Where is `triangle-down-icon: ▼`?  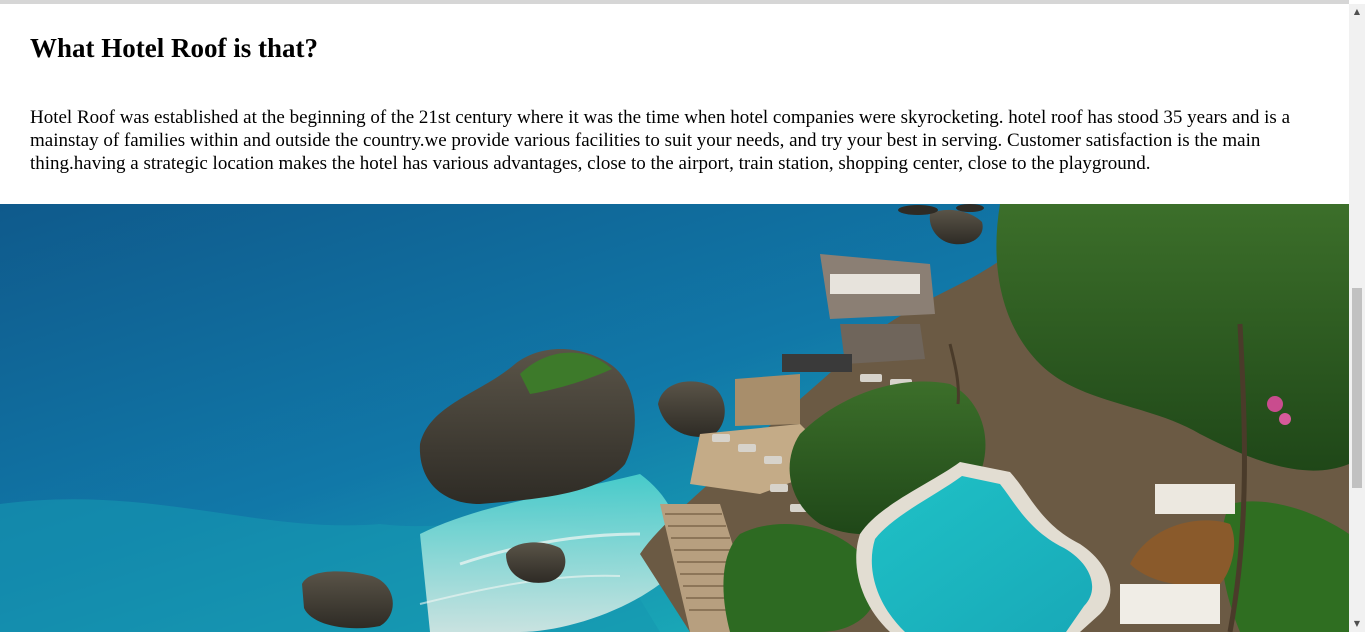 triangle-down-icon: ▼ is located at coordinates (1357, 624).